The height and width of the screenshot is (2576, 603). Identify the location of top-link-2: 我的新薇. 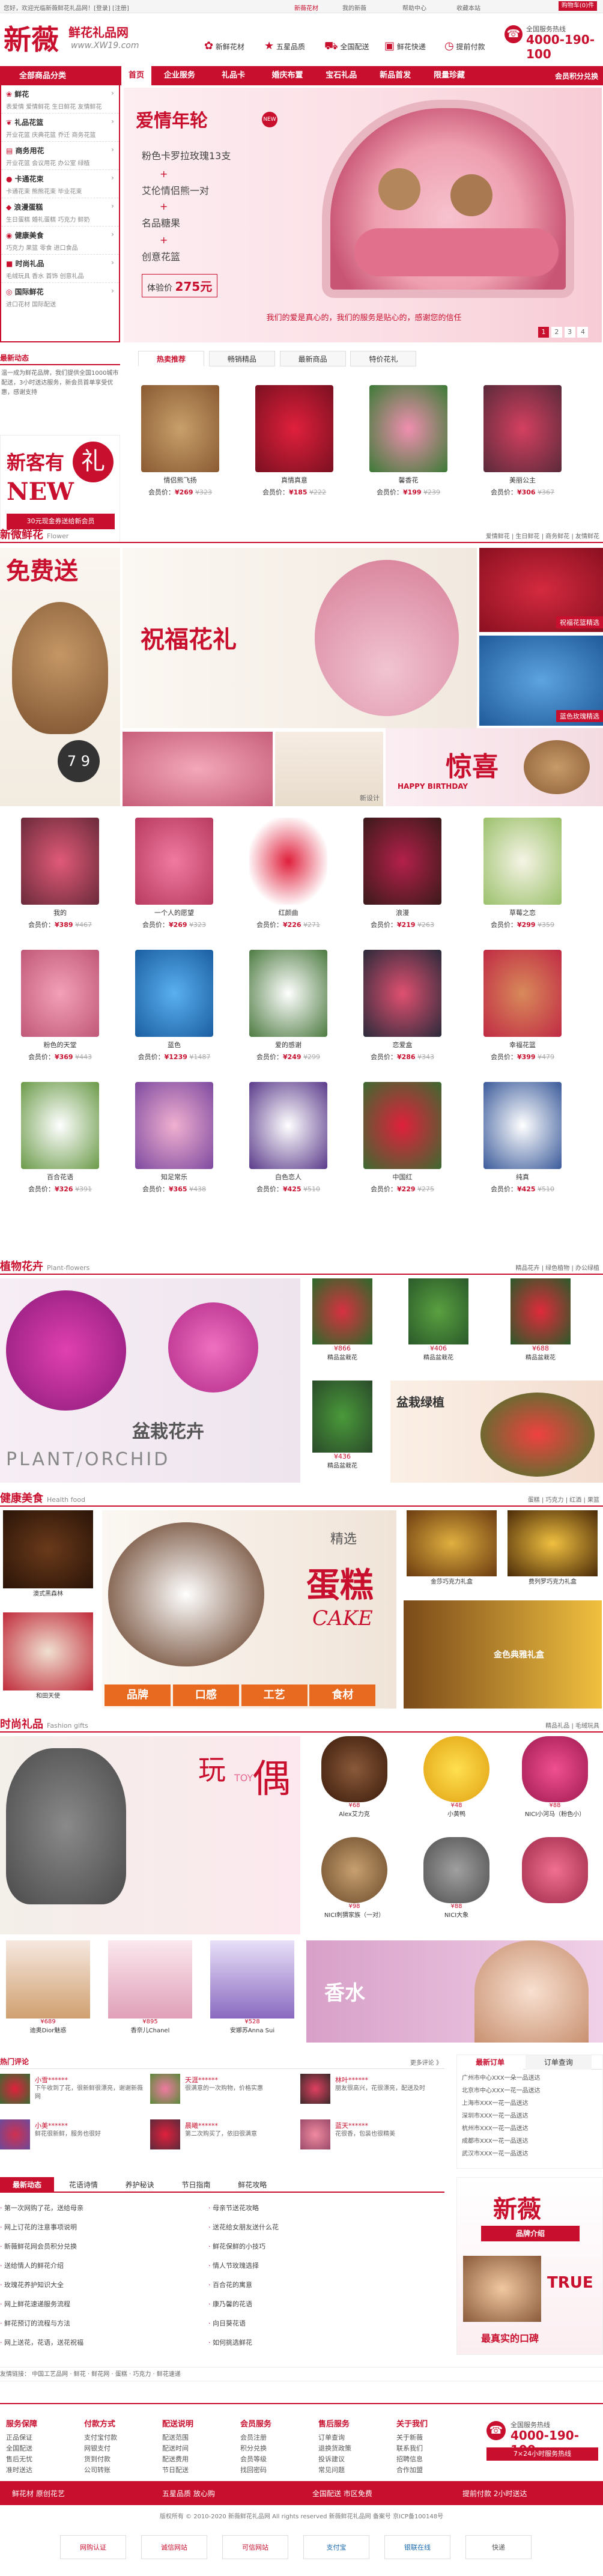
(354, 7).